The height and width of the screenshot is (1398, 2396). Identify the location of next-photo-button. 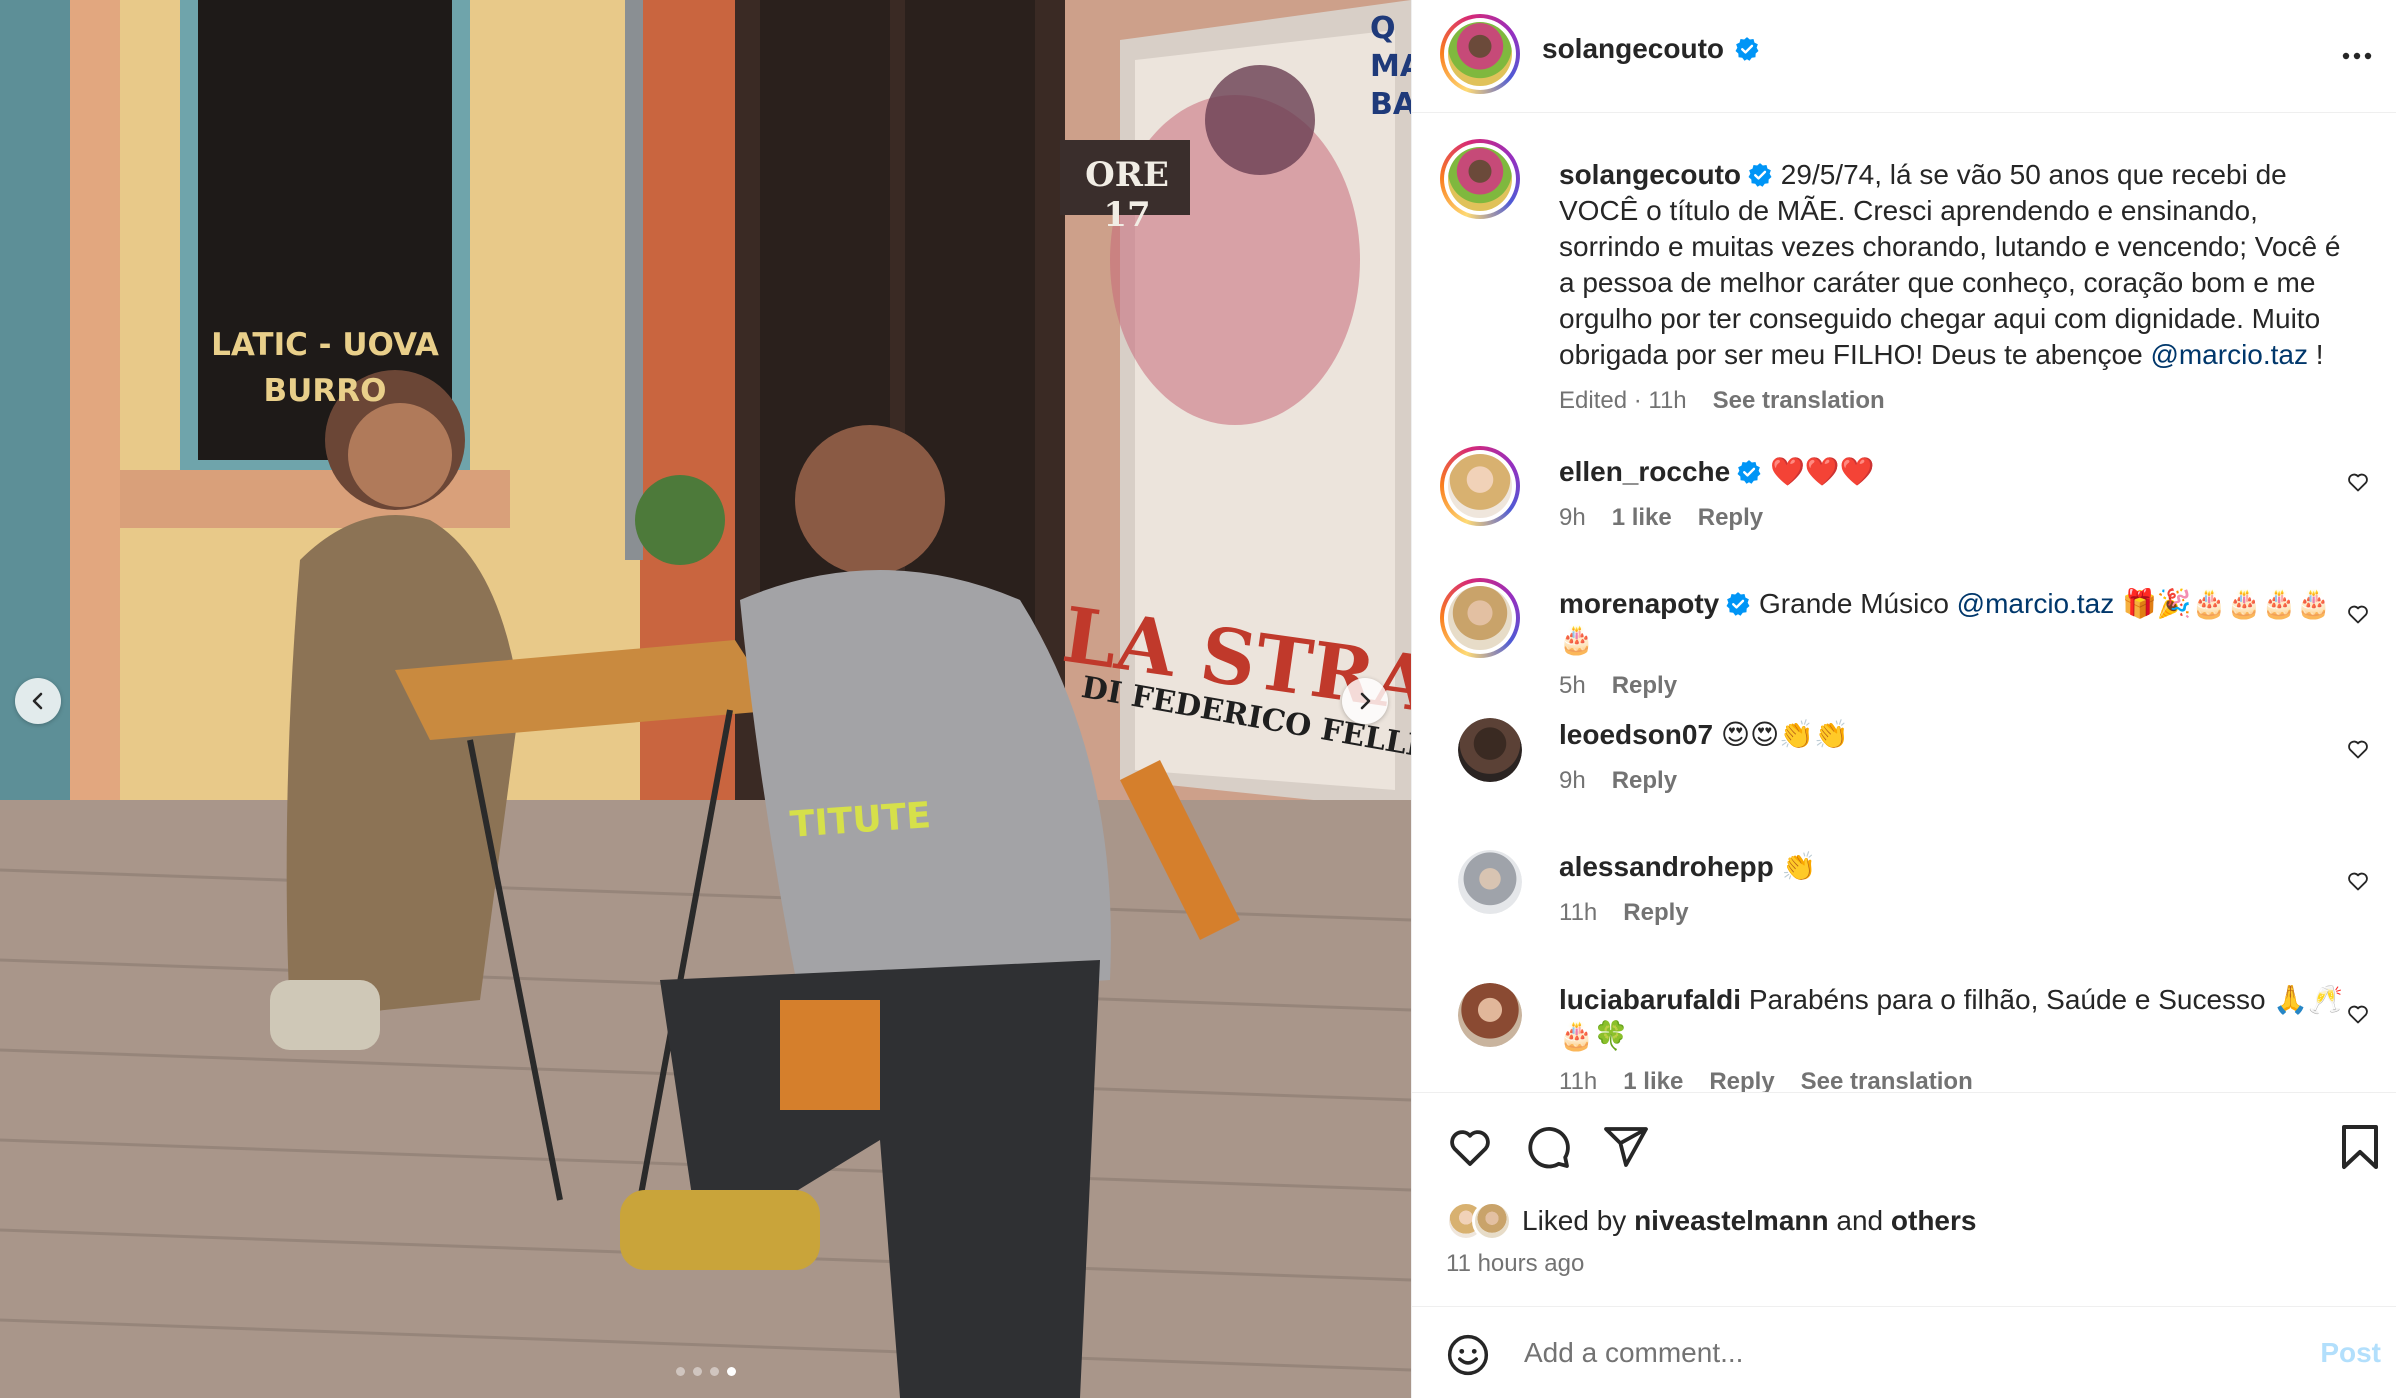
(1365, 701).